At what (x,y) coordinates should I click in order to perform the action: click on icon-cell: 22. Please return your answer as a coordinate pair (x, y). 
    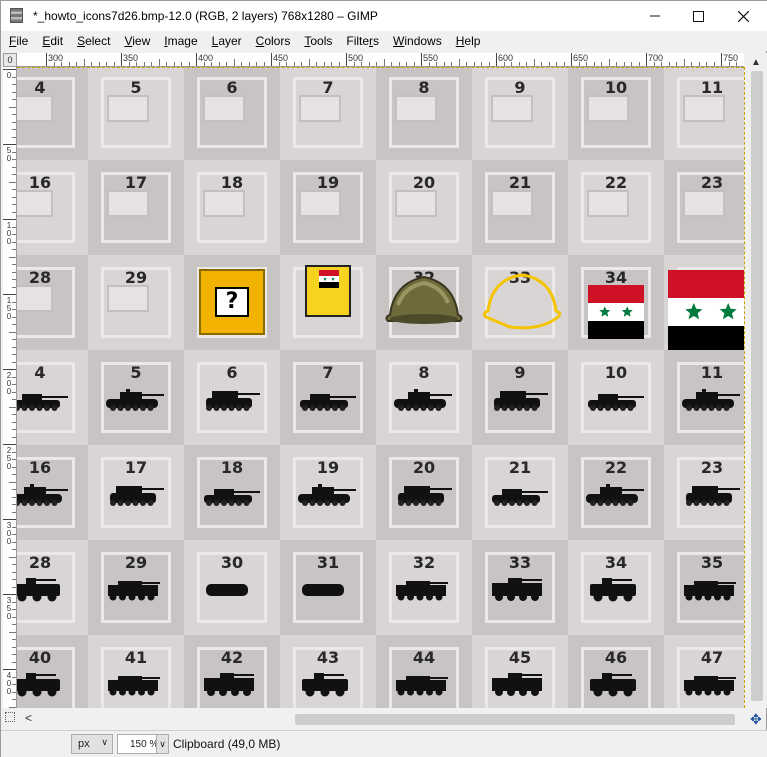
    Looking at the image, I should click on (616, 492).